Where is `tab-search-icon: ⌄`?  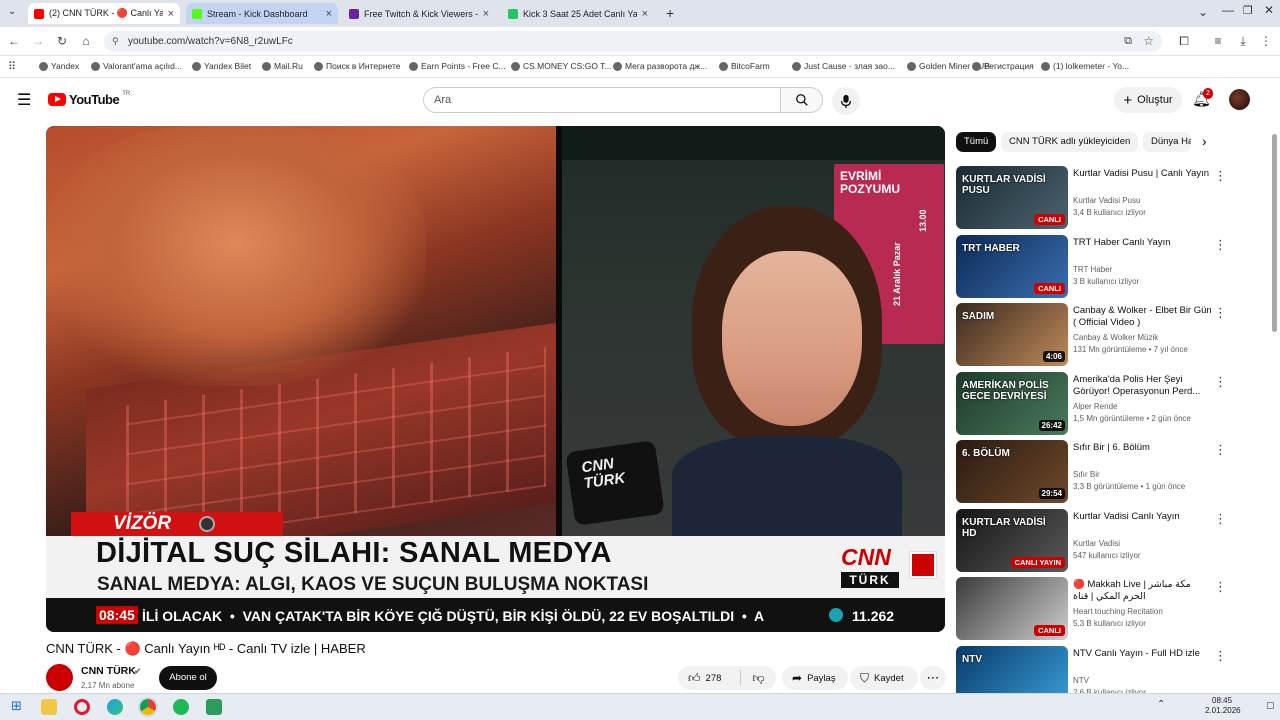
tab-search-icon: ⌄ is located at coordinates (12, 11).